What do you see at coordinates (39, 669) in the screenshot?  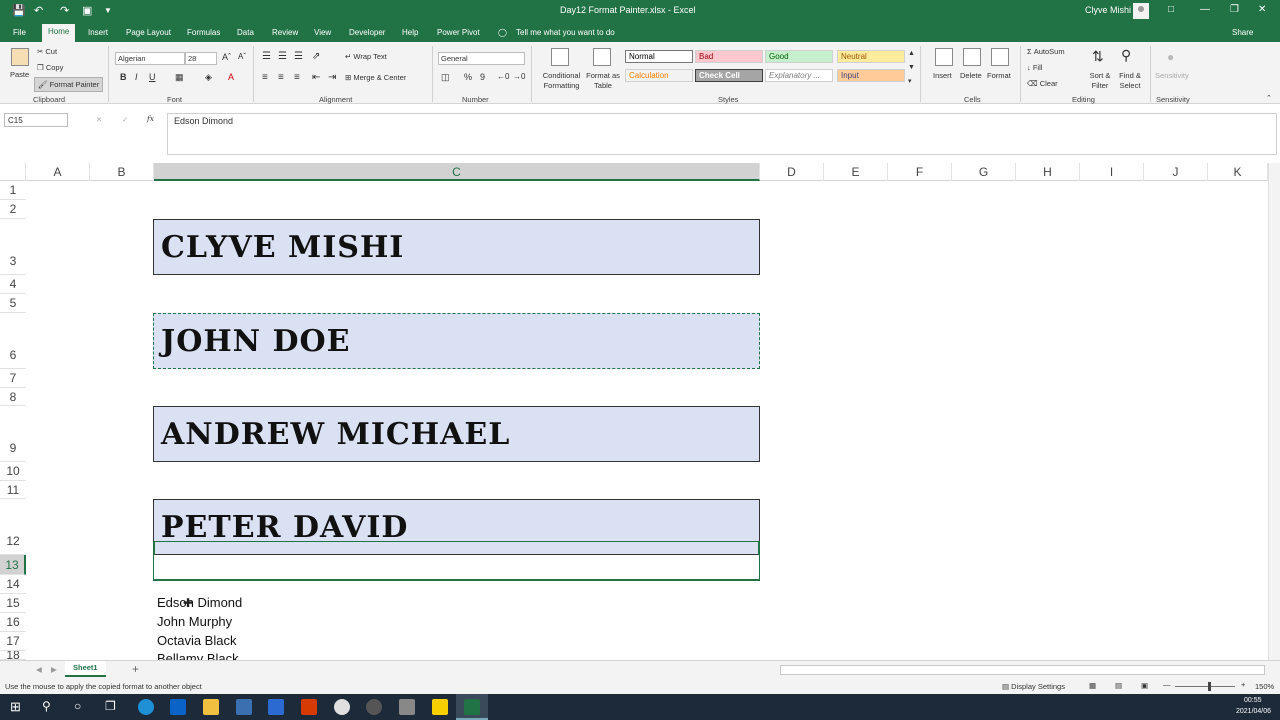 I see `scroll-left-icon: ◀` at bounding box center [39, 669].